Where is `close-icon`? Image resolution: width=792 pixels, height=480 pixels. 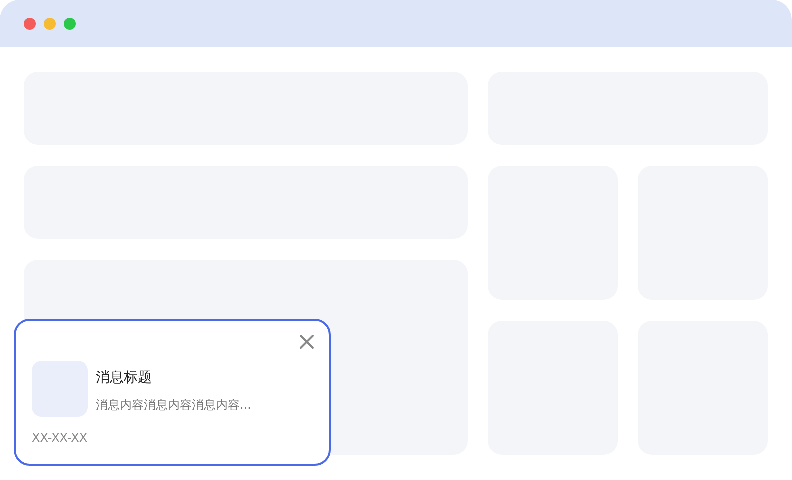
close-icon is located at coordinates (307, 342).